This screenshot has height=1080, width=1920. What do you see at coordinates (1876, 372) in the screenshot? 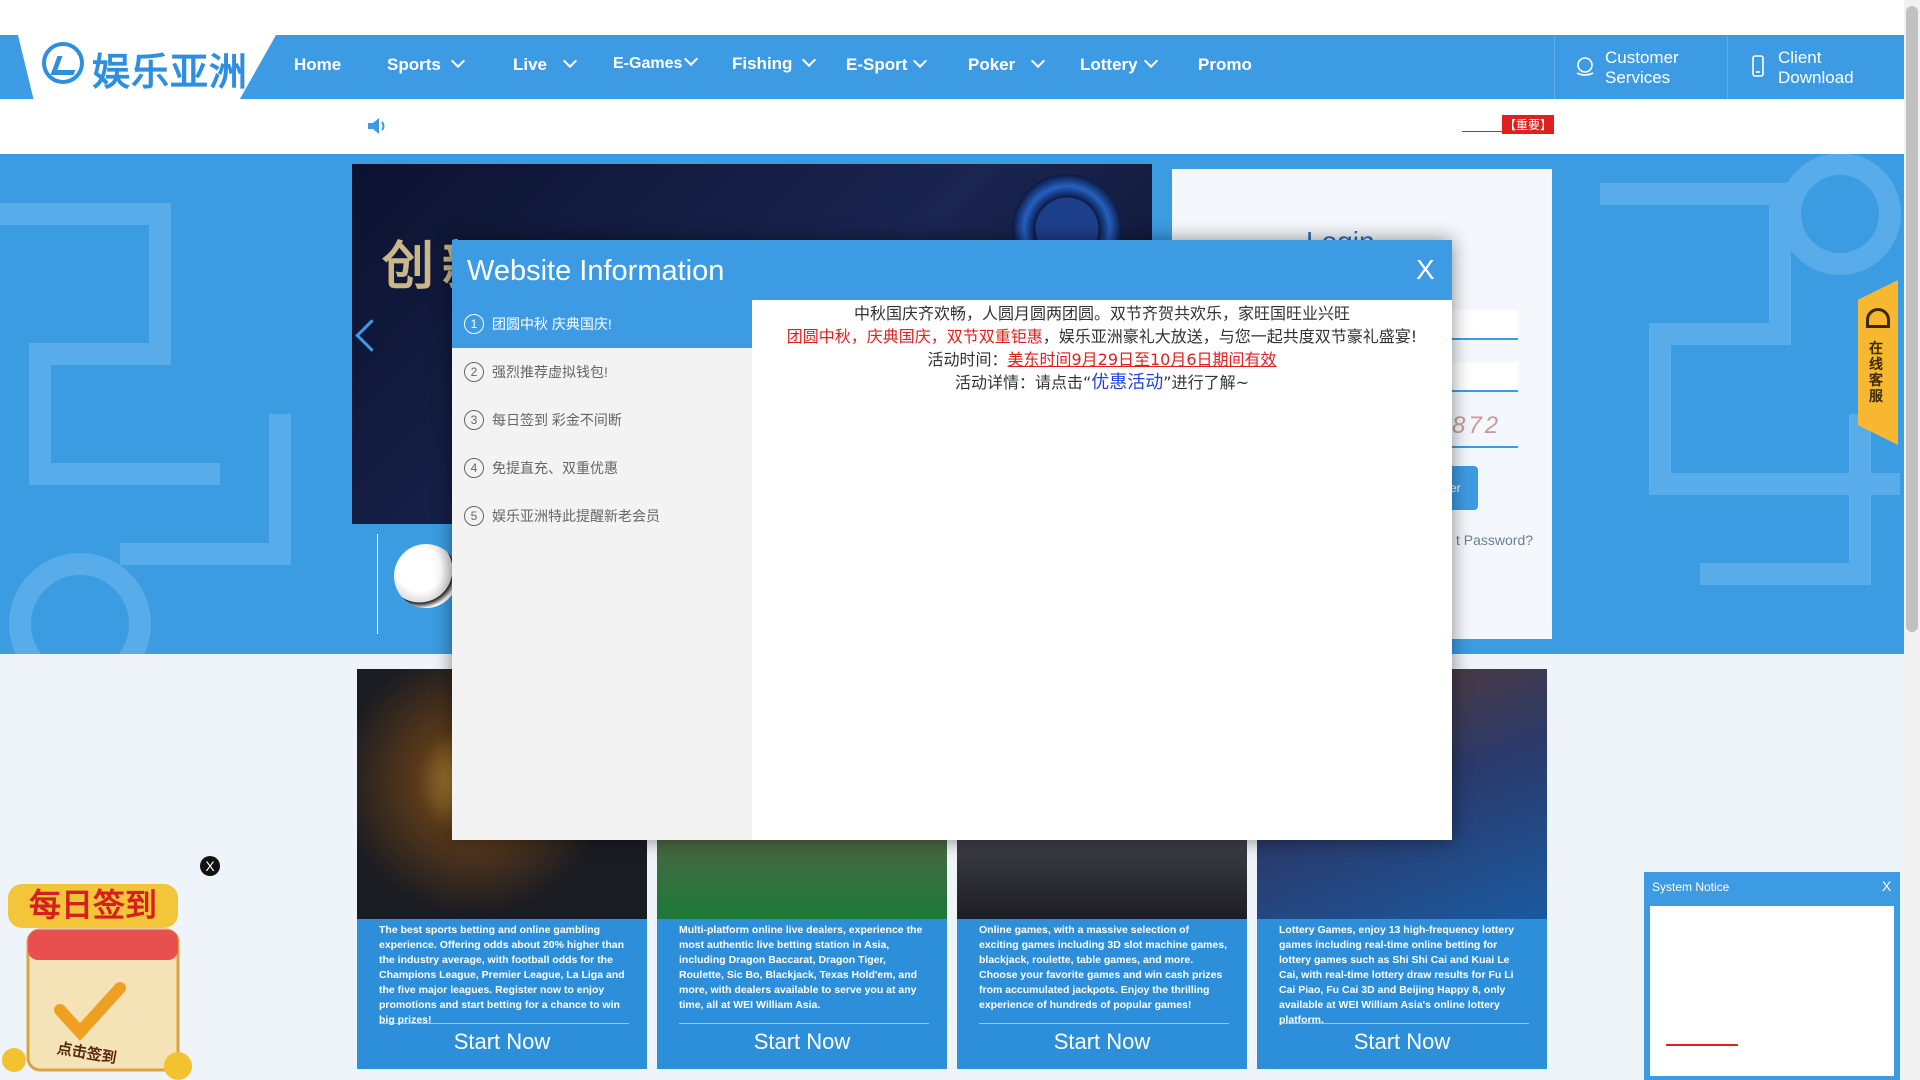
I see `online-support-label: 在线客服` at bounding box center [1876, 372].